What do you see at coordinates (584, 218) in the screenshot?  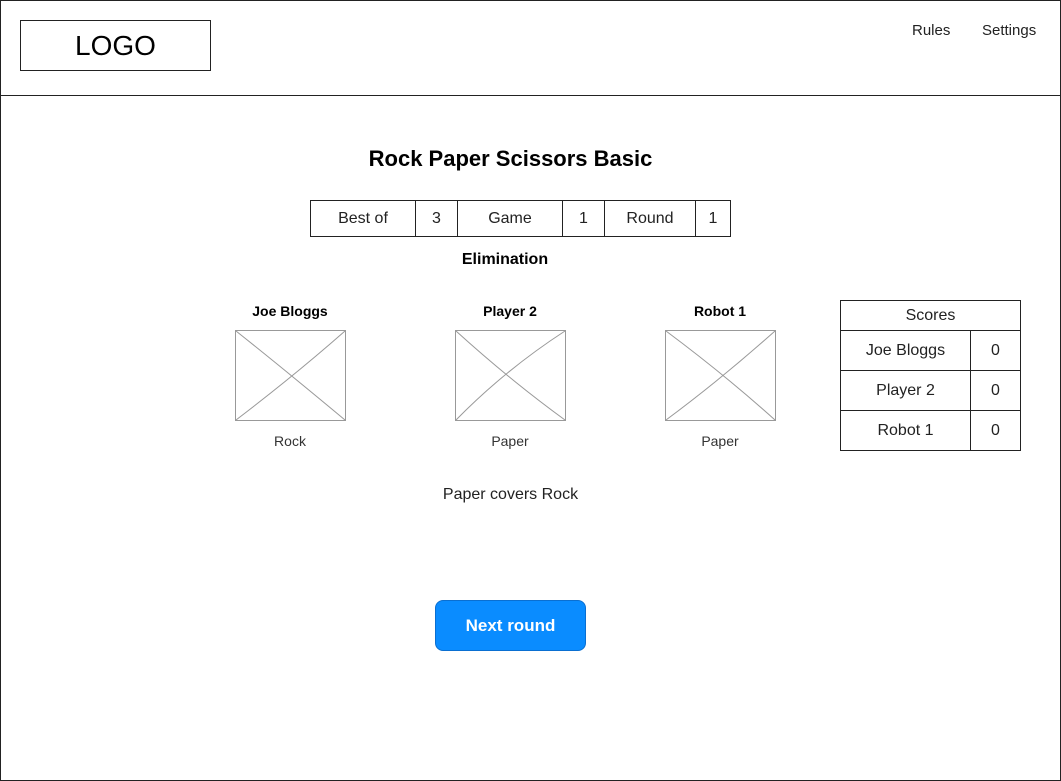 I see `game-value: 1` at bounding box center [584, 218].